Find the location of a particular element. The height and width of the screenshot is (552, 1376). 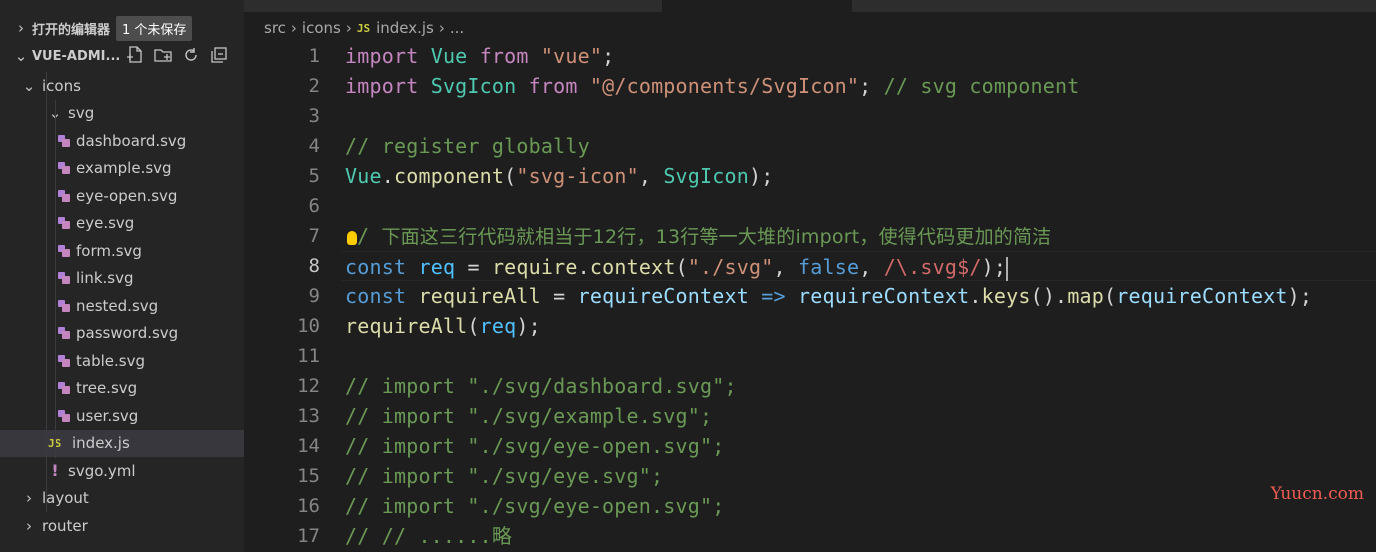

line-number: 3 is located at coordinates (314, 116).